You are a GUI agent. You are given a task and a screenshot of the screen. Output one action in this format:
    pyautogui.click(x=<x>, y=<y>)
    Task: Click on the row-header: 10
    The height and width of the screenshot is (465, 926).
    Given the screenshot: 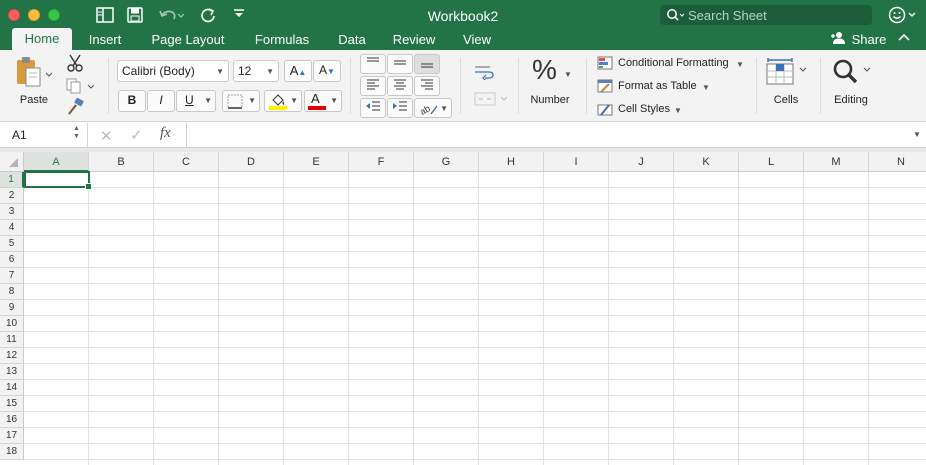 What is the action you would take?
    pyautogui.click(x=12, y=324)
    